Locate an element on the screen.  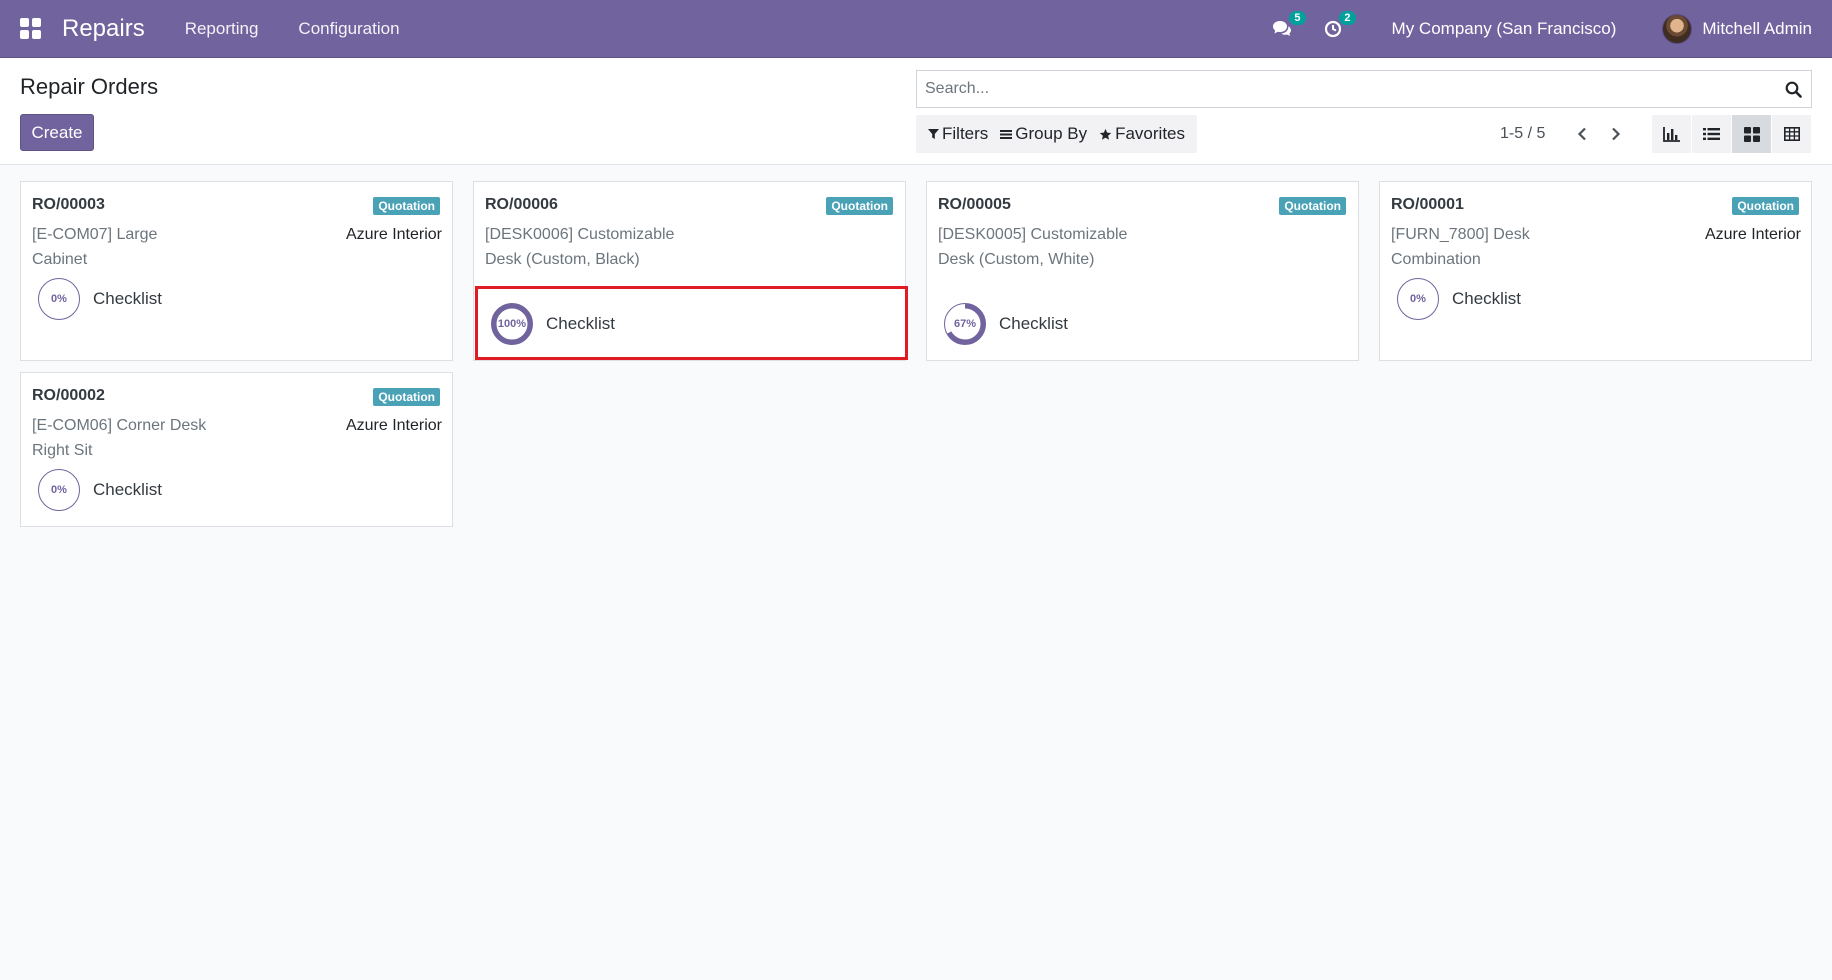
avatar is located at coordinates (1677, 28).